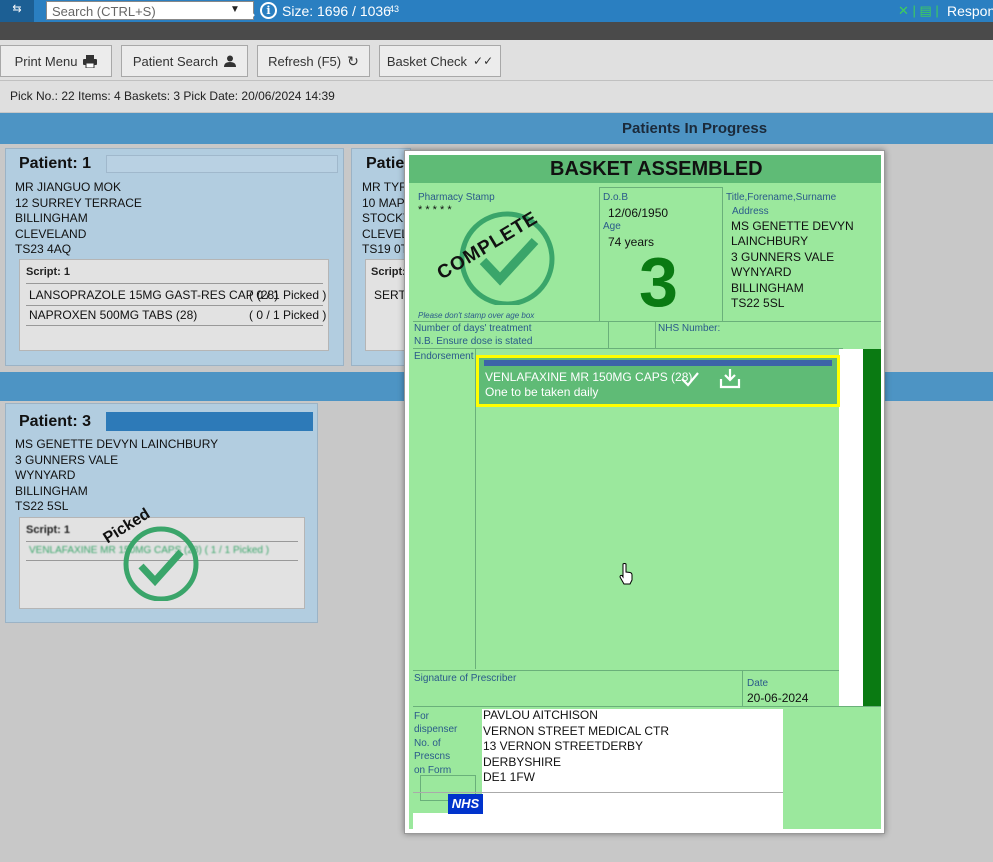  I want to click on refresh-button: Refresh (F5) ↻, so click(313, 61).